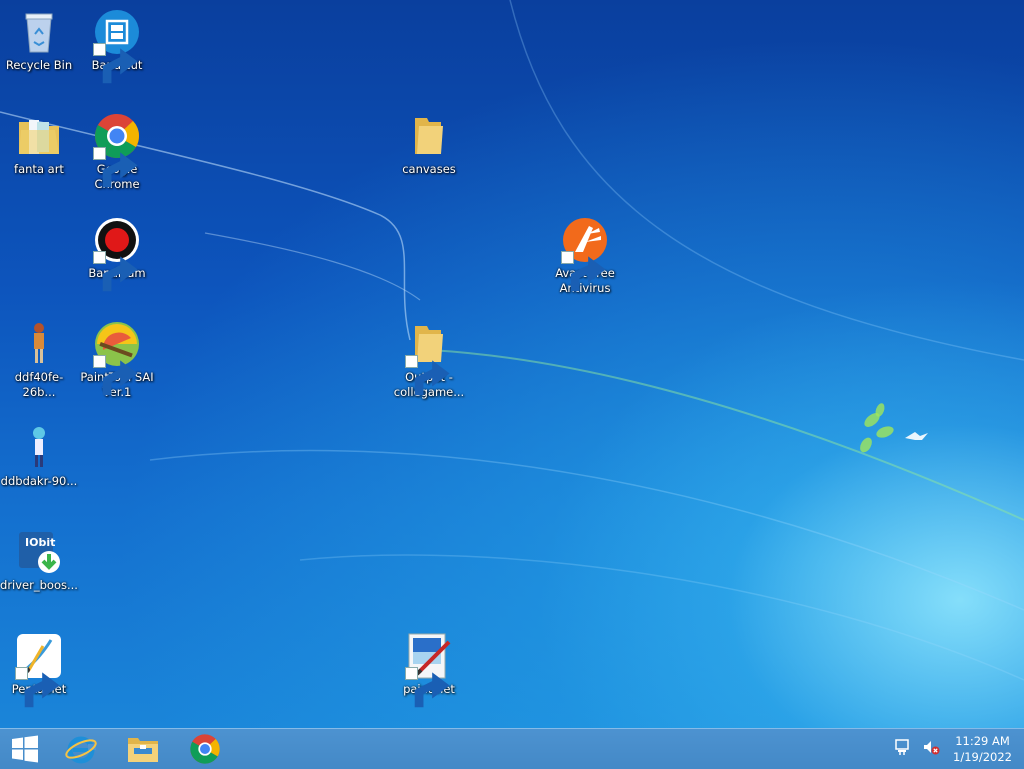 This screenshot has height=769, width=1024. I want to click on desktop-icon-bandicam: Bandicam, so click(117, 254).